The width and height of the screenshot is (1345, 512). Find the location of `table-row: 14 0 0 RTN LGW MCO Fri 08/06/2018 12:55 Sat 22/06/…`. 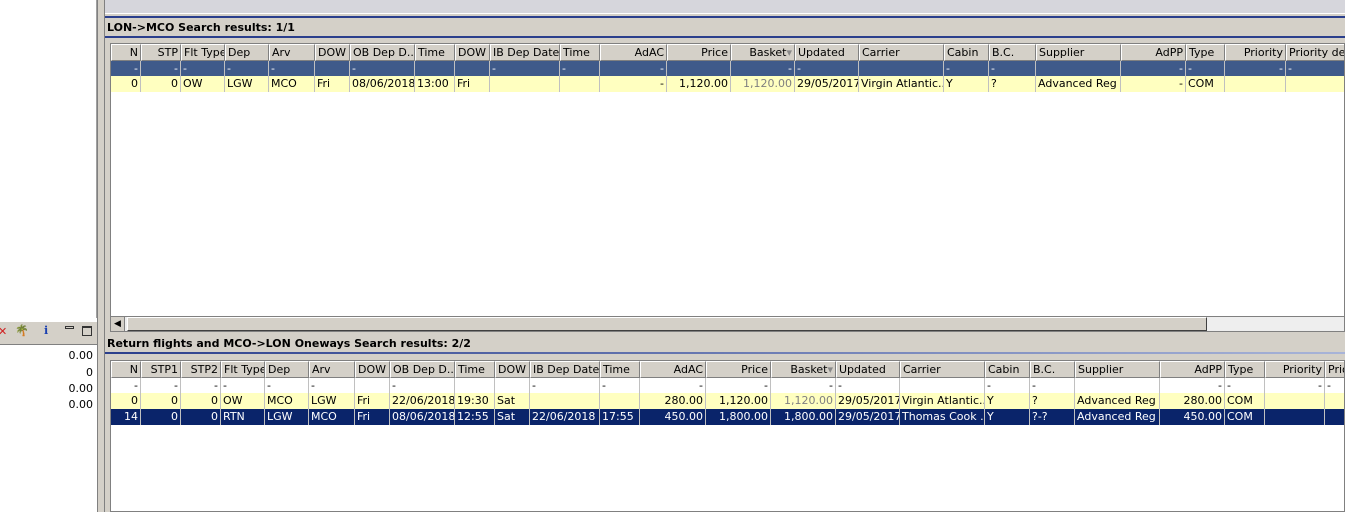

table-row: 14 0 0 RTN LGW MCO Fri 08/06/2018 12:55 Sat 22/06/… is located at coordinates (727, 417).